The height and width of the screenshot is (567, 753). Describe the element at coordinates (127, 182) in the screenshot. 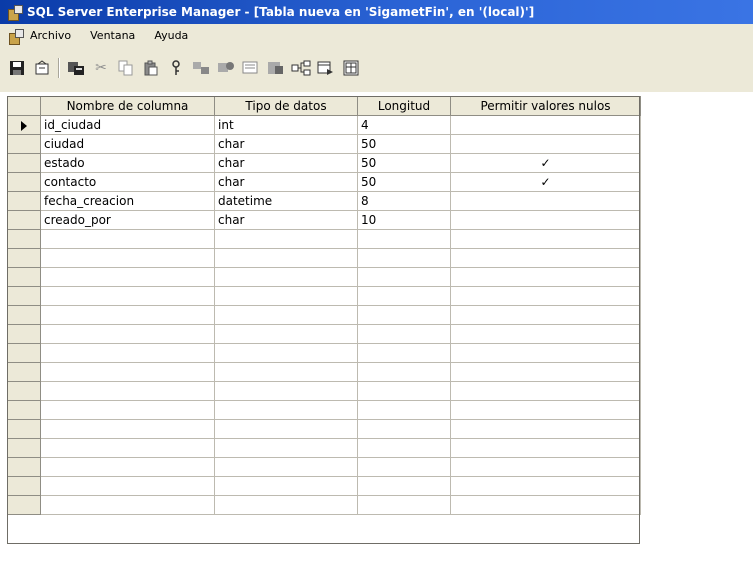

I see `column-name-cell: contacto` at that location.